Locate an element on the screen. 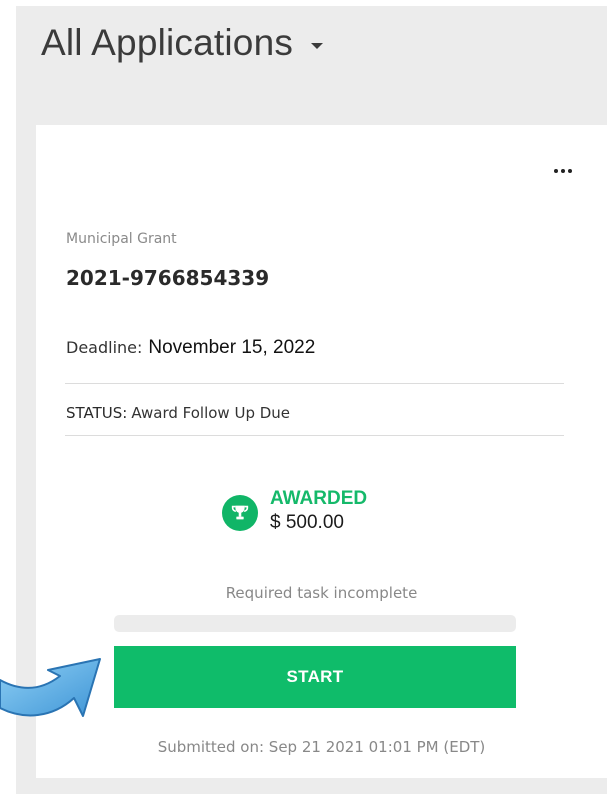 The image size is (607, 794). award-amount: $ 500.00 is located at coordinates (307, 522).